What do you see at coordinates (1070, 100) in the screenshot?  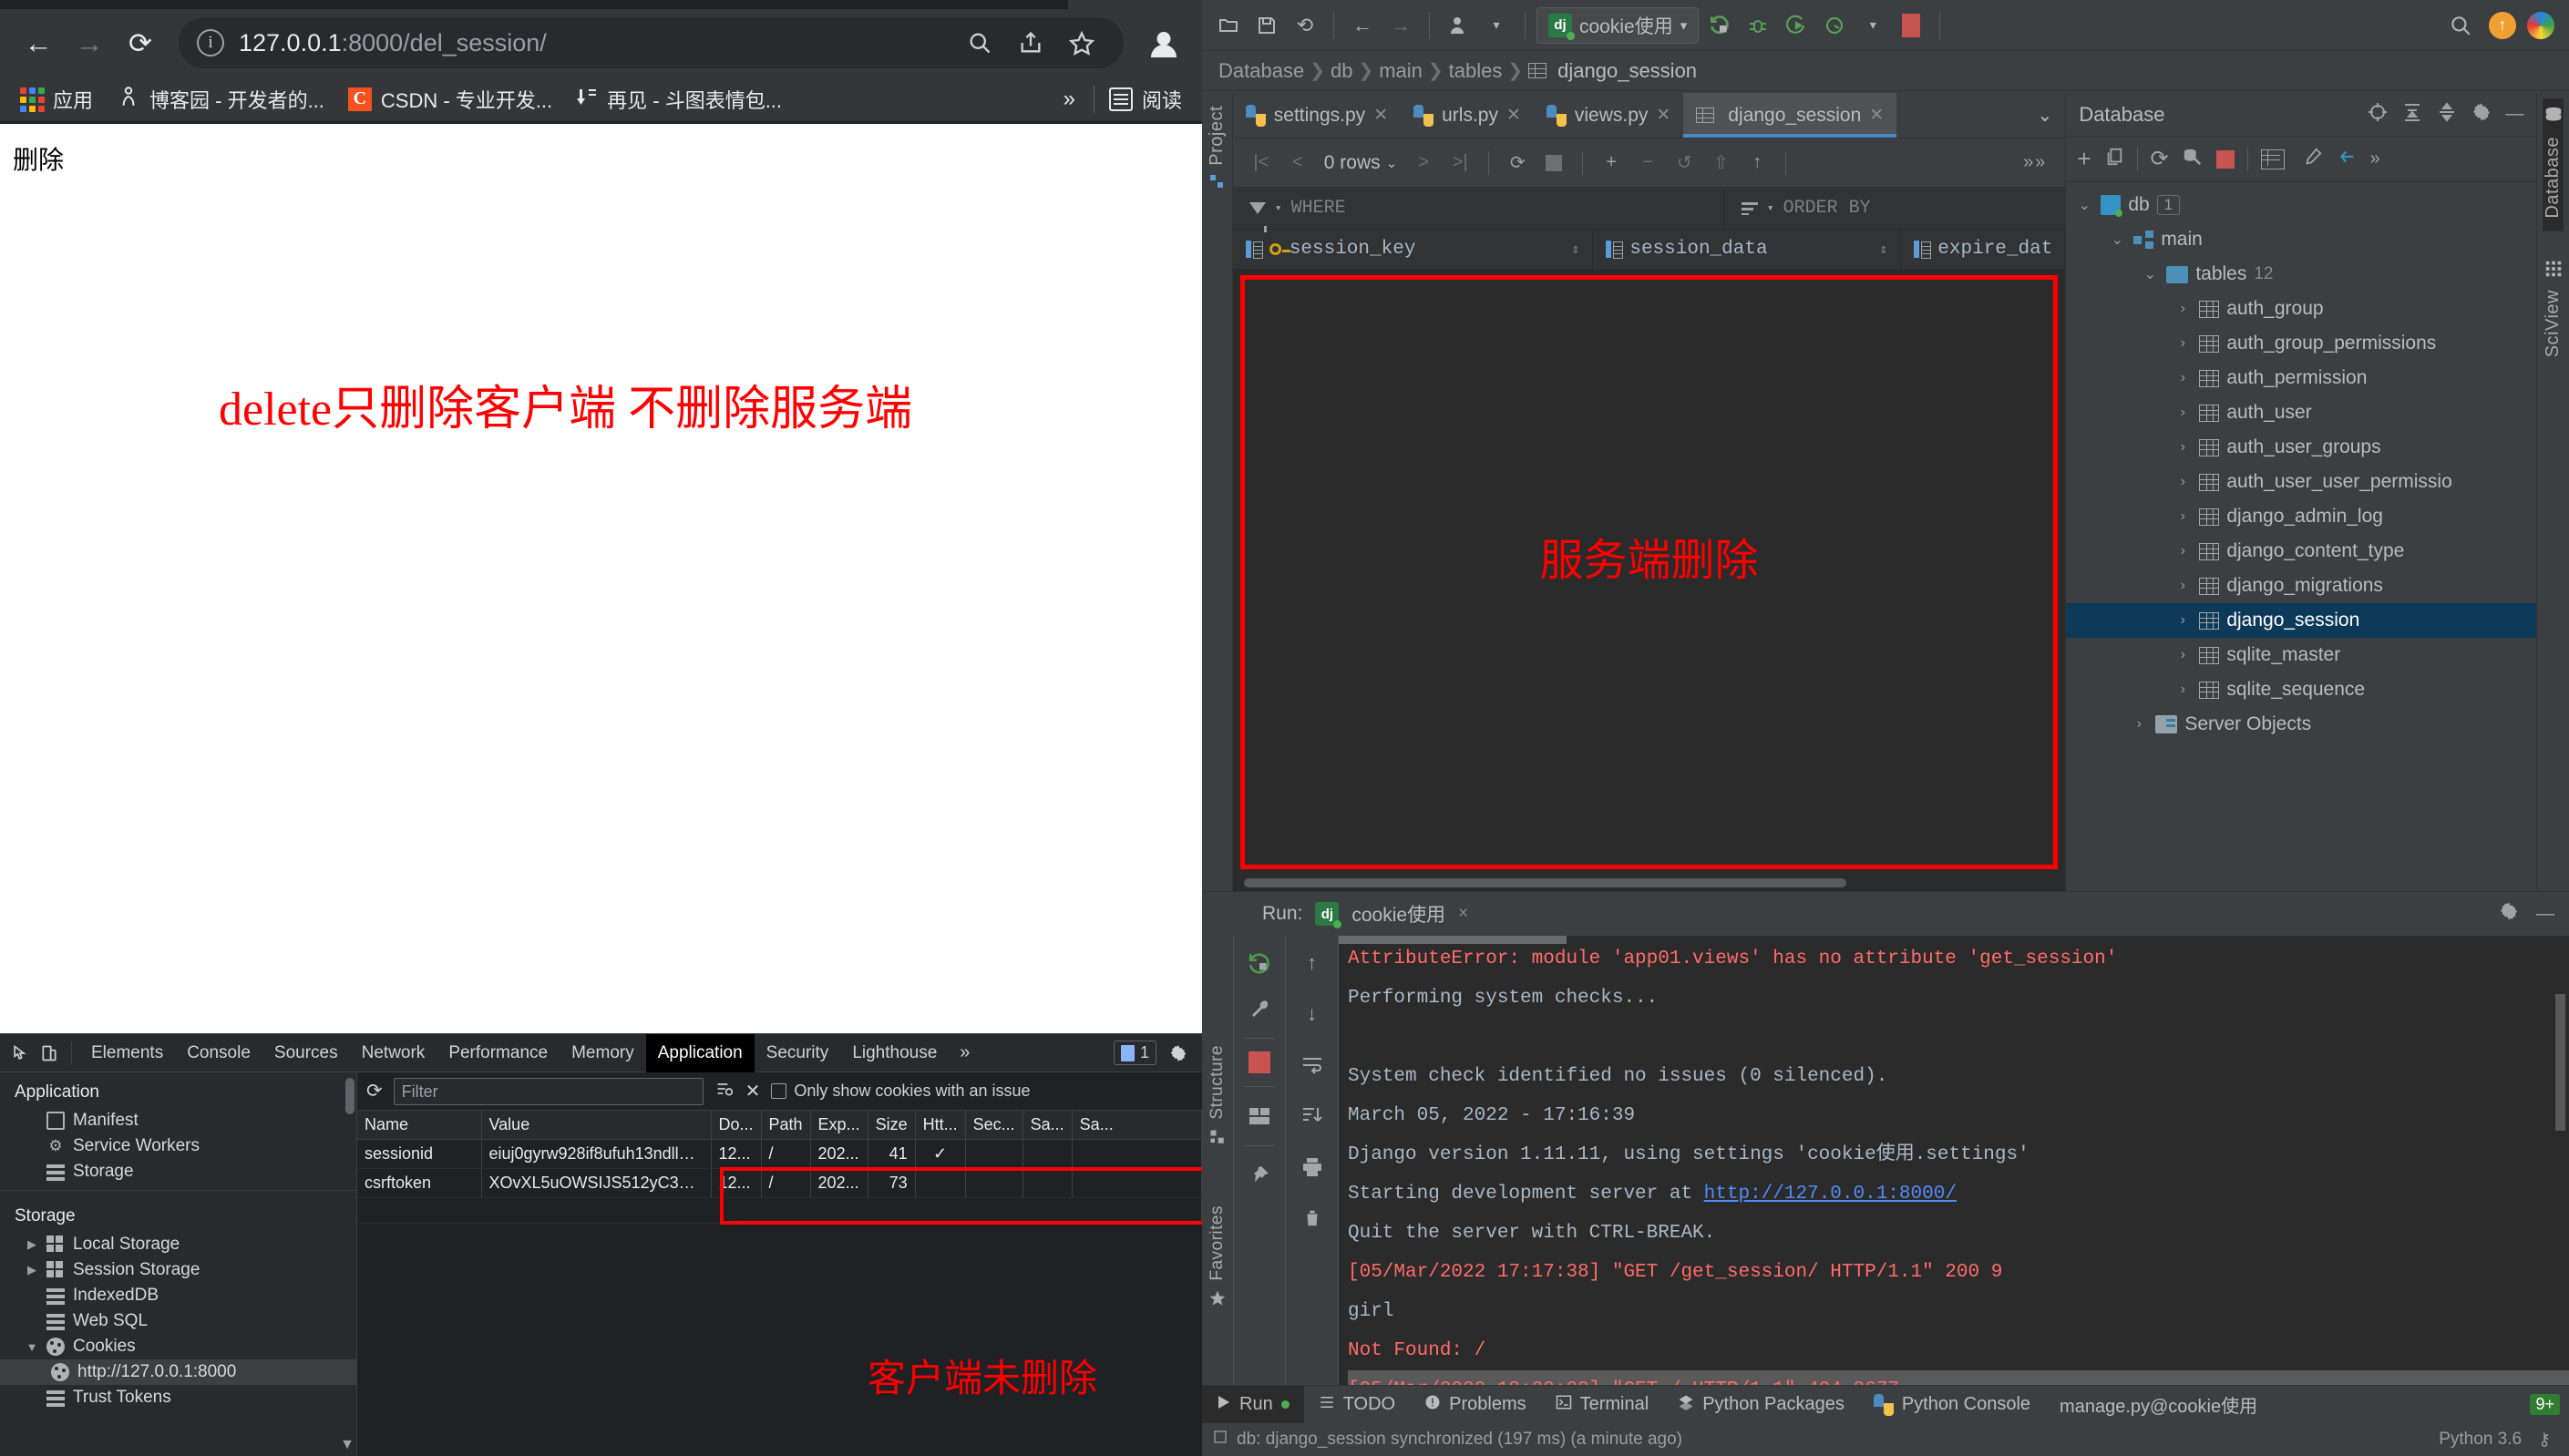 I see `bookmarks-overflow-button: »` at bounding box center [1070, 100].